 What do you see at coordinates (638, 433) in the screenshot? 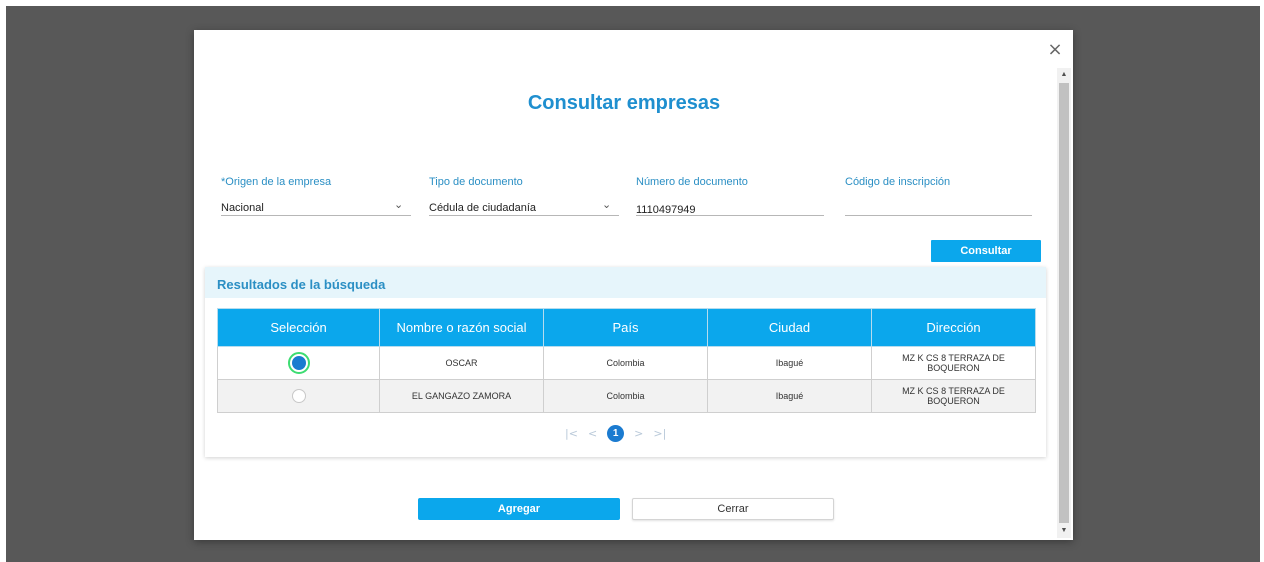
I see `next-page-icon: >` at bounding box center [638, 433].